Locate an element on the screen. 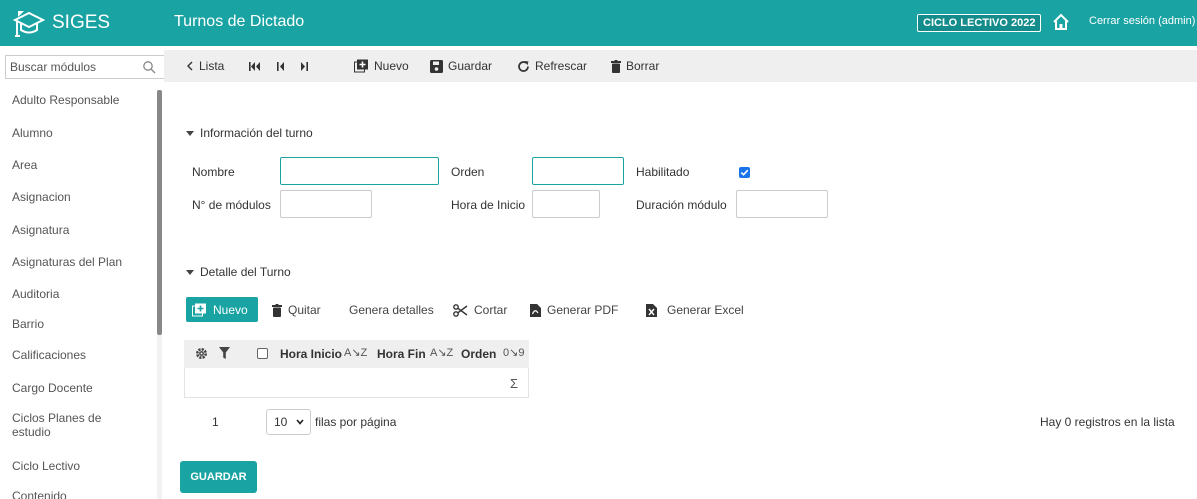  hora-inicio-input is located at coordinates (566, 204).